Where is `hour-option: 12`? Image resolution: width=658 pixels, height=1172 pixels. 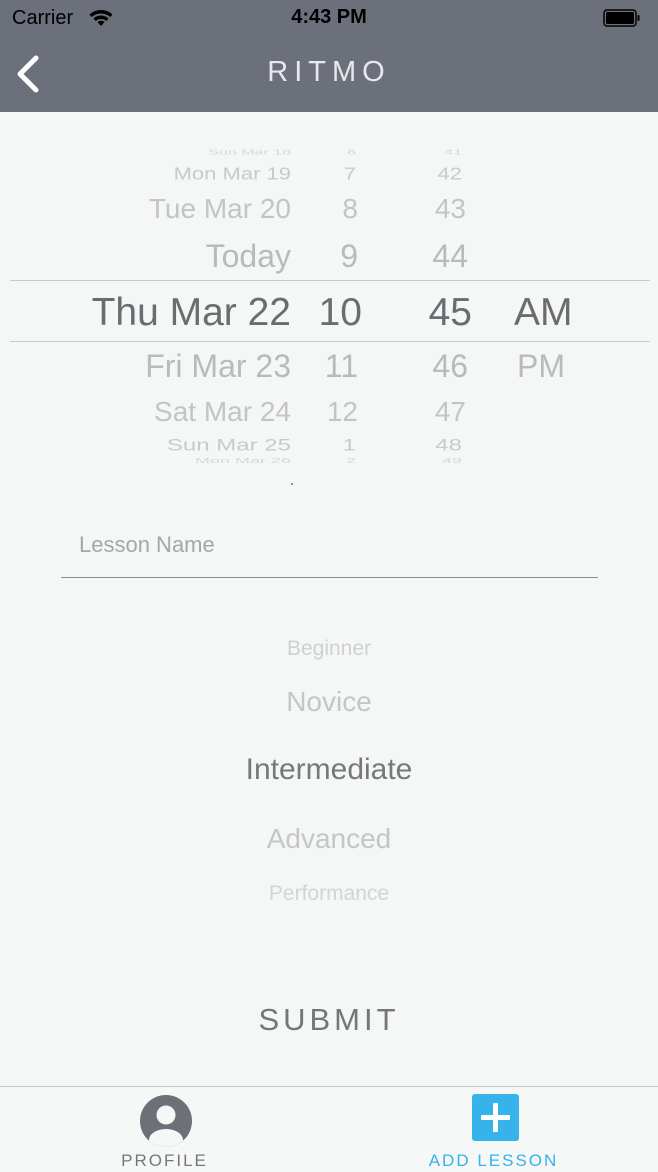
hour-option: 12 is located at coordinates (342, 412).